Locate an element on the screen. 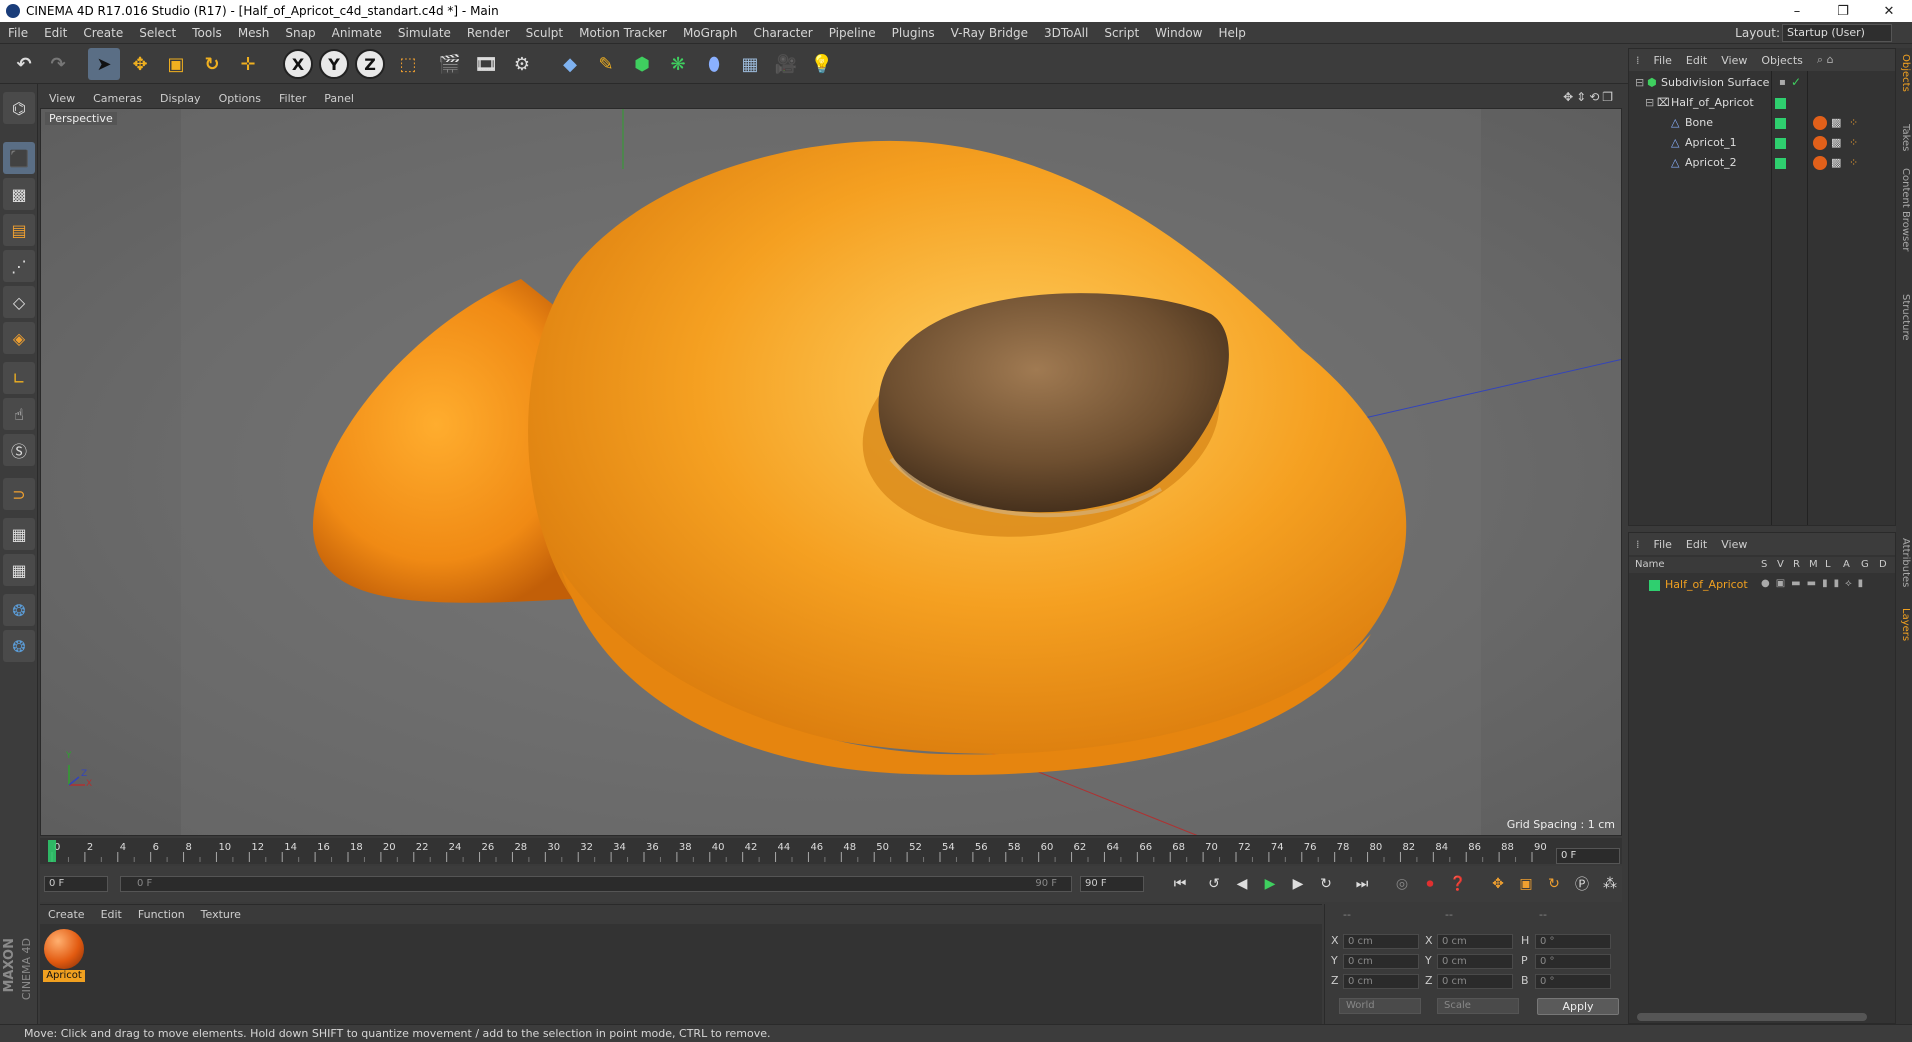 Image resolution: width=1912 pixels, height=1042 pixels. layer-row: Half_of_Apricot ●▣▬▬▮▮⟡▮ is located at coordinates (1762, 585).